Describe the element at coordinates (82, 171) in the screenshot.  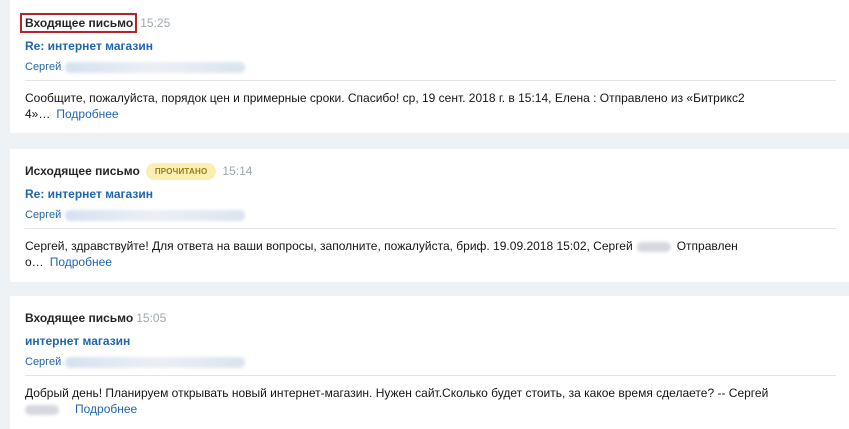
I see `message-type-label: Исходящее письмо` at that location.